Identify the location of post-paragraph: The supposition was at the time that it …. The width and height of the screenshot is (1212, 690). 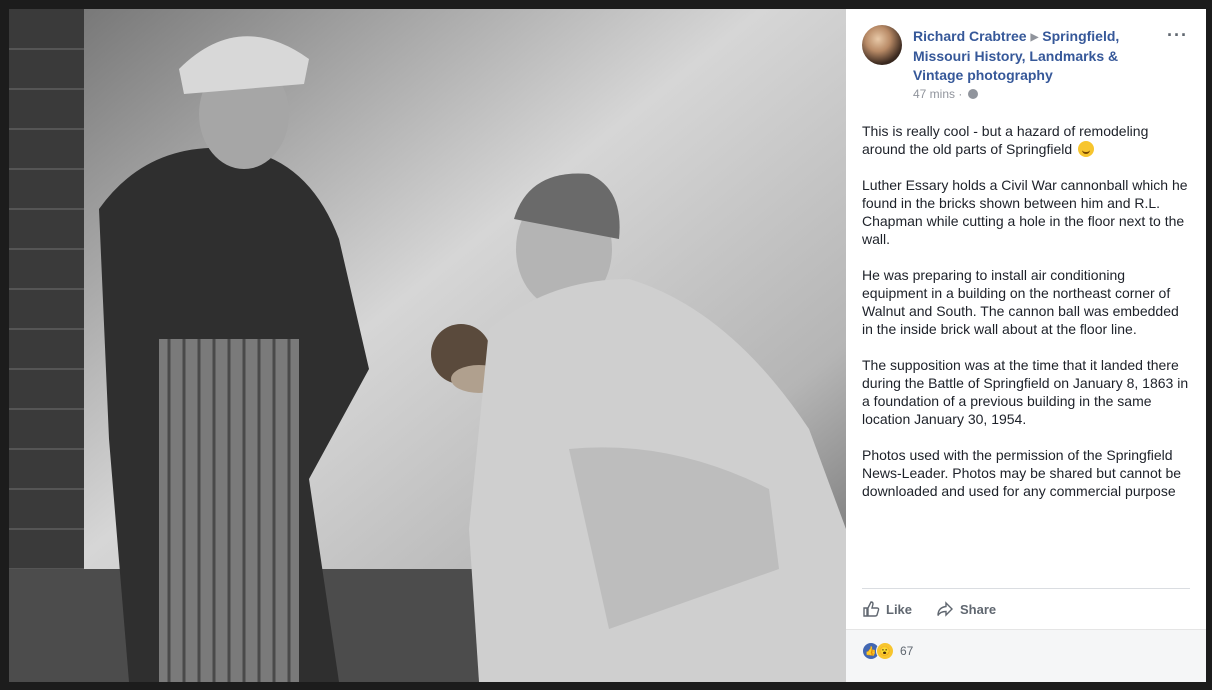
(1025, 392).